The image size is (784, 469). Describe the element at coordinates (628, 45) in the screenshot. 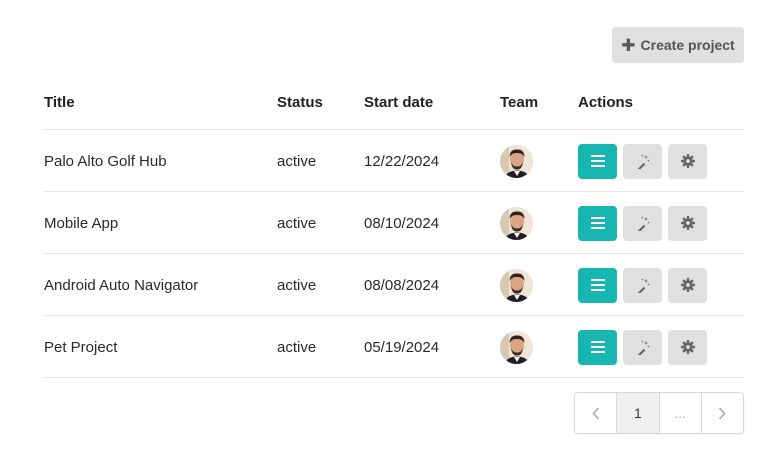

I see `plus-icon: ✚` at that location.